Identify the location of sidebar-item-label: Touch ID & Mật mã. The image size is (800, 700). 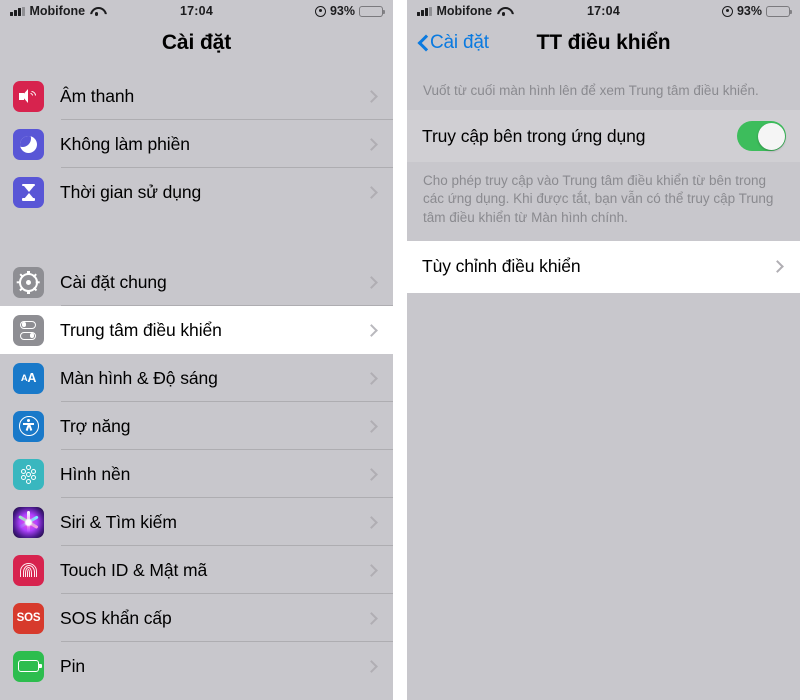
(134, 569).